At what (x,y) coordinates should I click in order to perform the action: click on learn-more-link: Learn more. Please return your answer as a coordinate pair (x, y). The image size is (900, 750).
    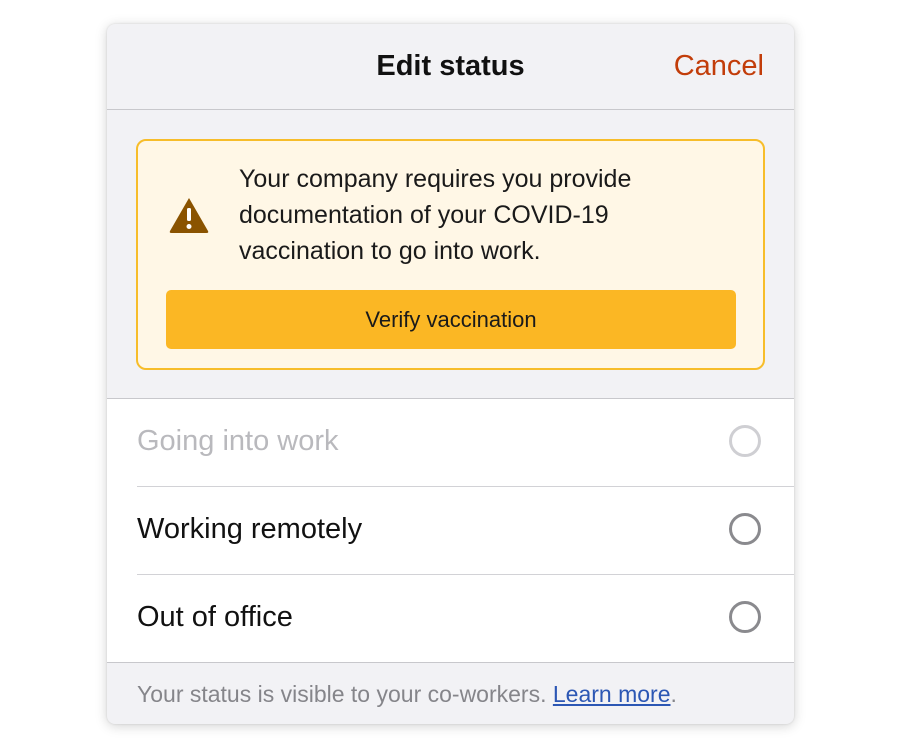
    Looking at the image, I should click on (612, 694).